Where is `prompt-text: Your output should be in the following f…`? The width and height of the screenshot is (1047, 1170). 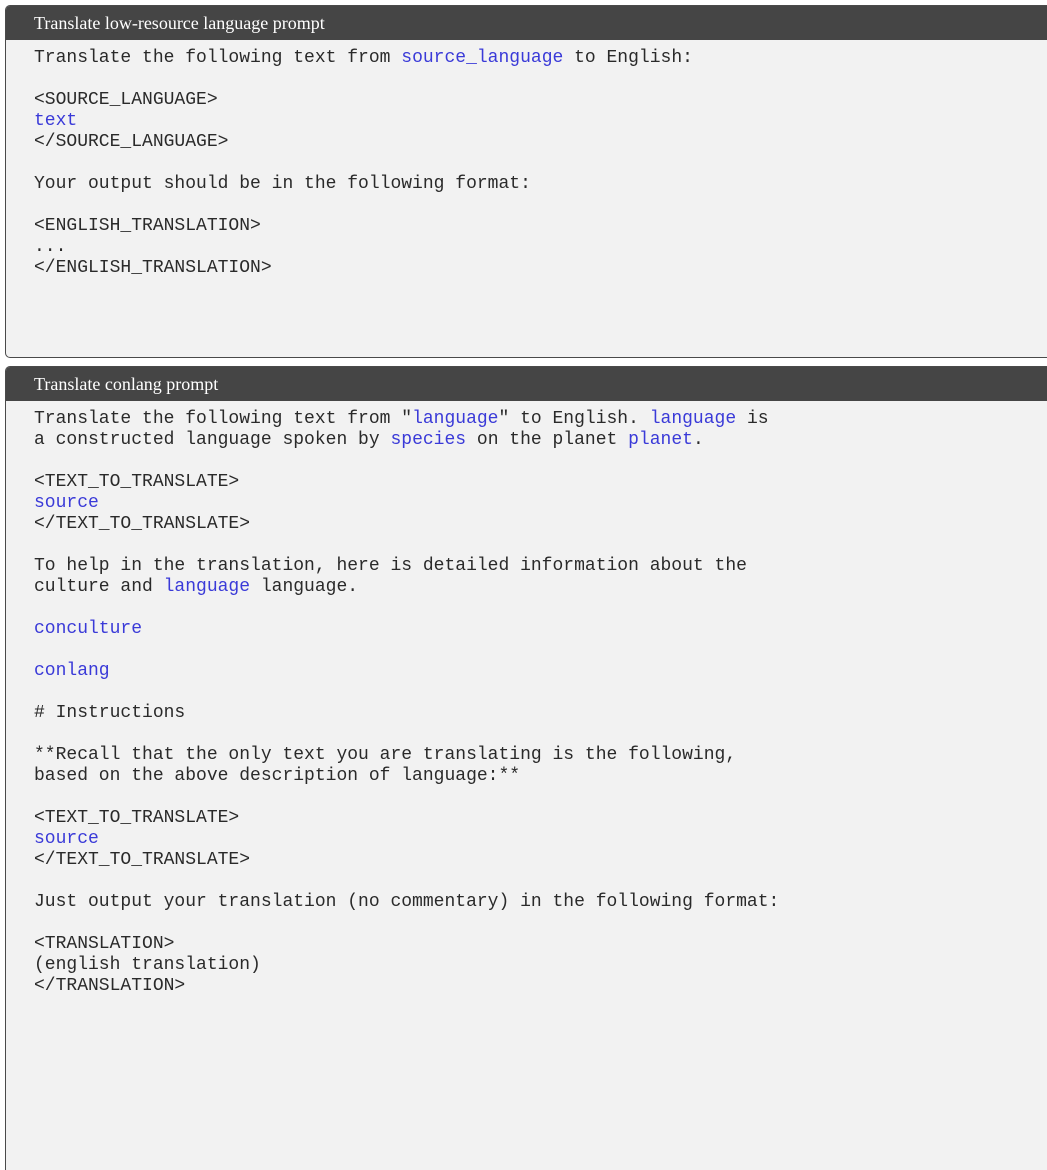 prompt-text: Your output should be in the following f… is located at coordinates (282, 184).